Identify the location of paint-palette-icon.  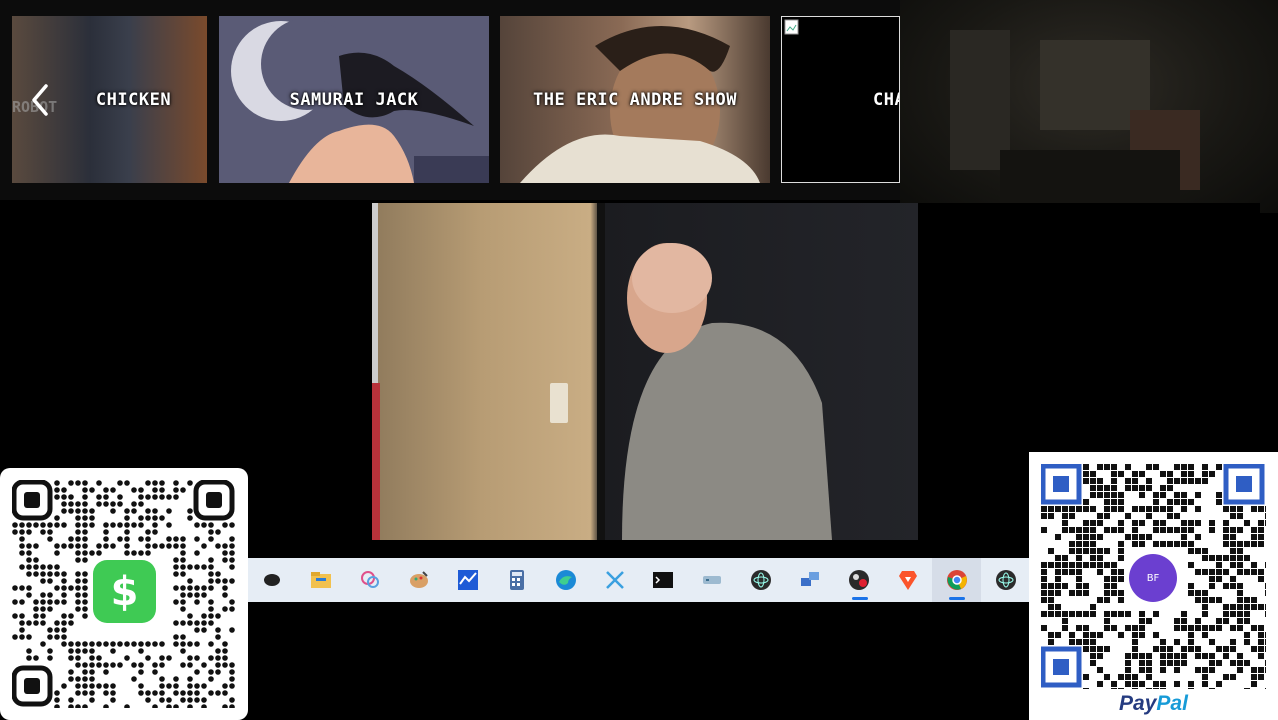
(419, 580).